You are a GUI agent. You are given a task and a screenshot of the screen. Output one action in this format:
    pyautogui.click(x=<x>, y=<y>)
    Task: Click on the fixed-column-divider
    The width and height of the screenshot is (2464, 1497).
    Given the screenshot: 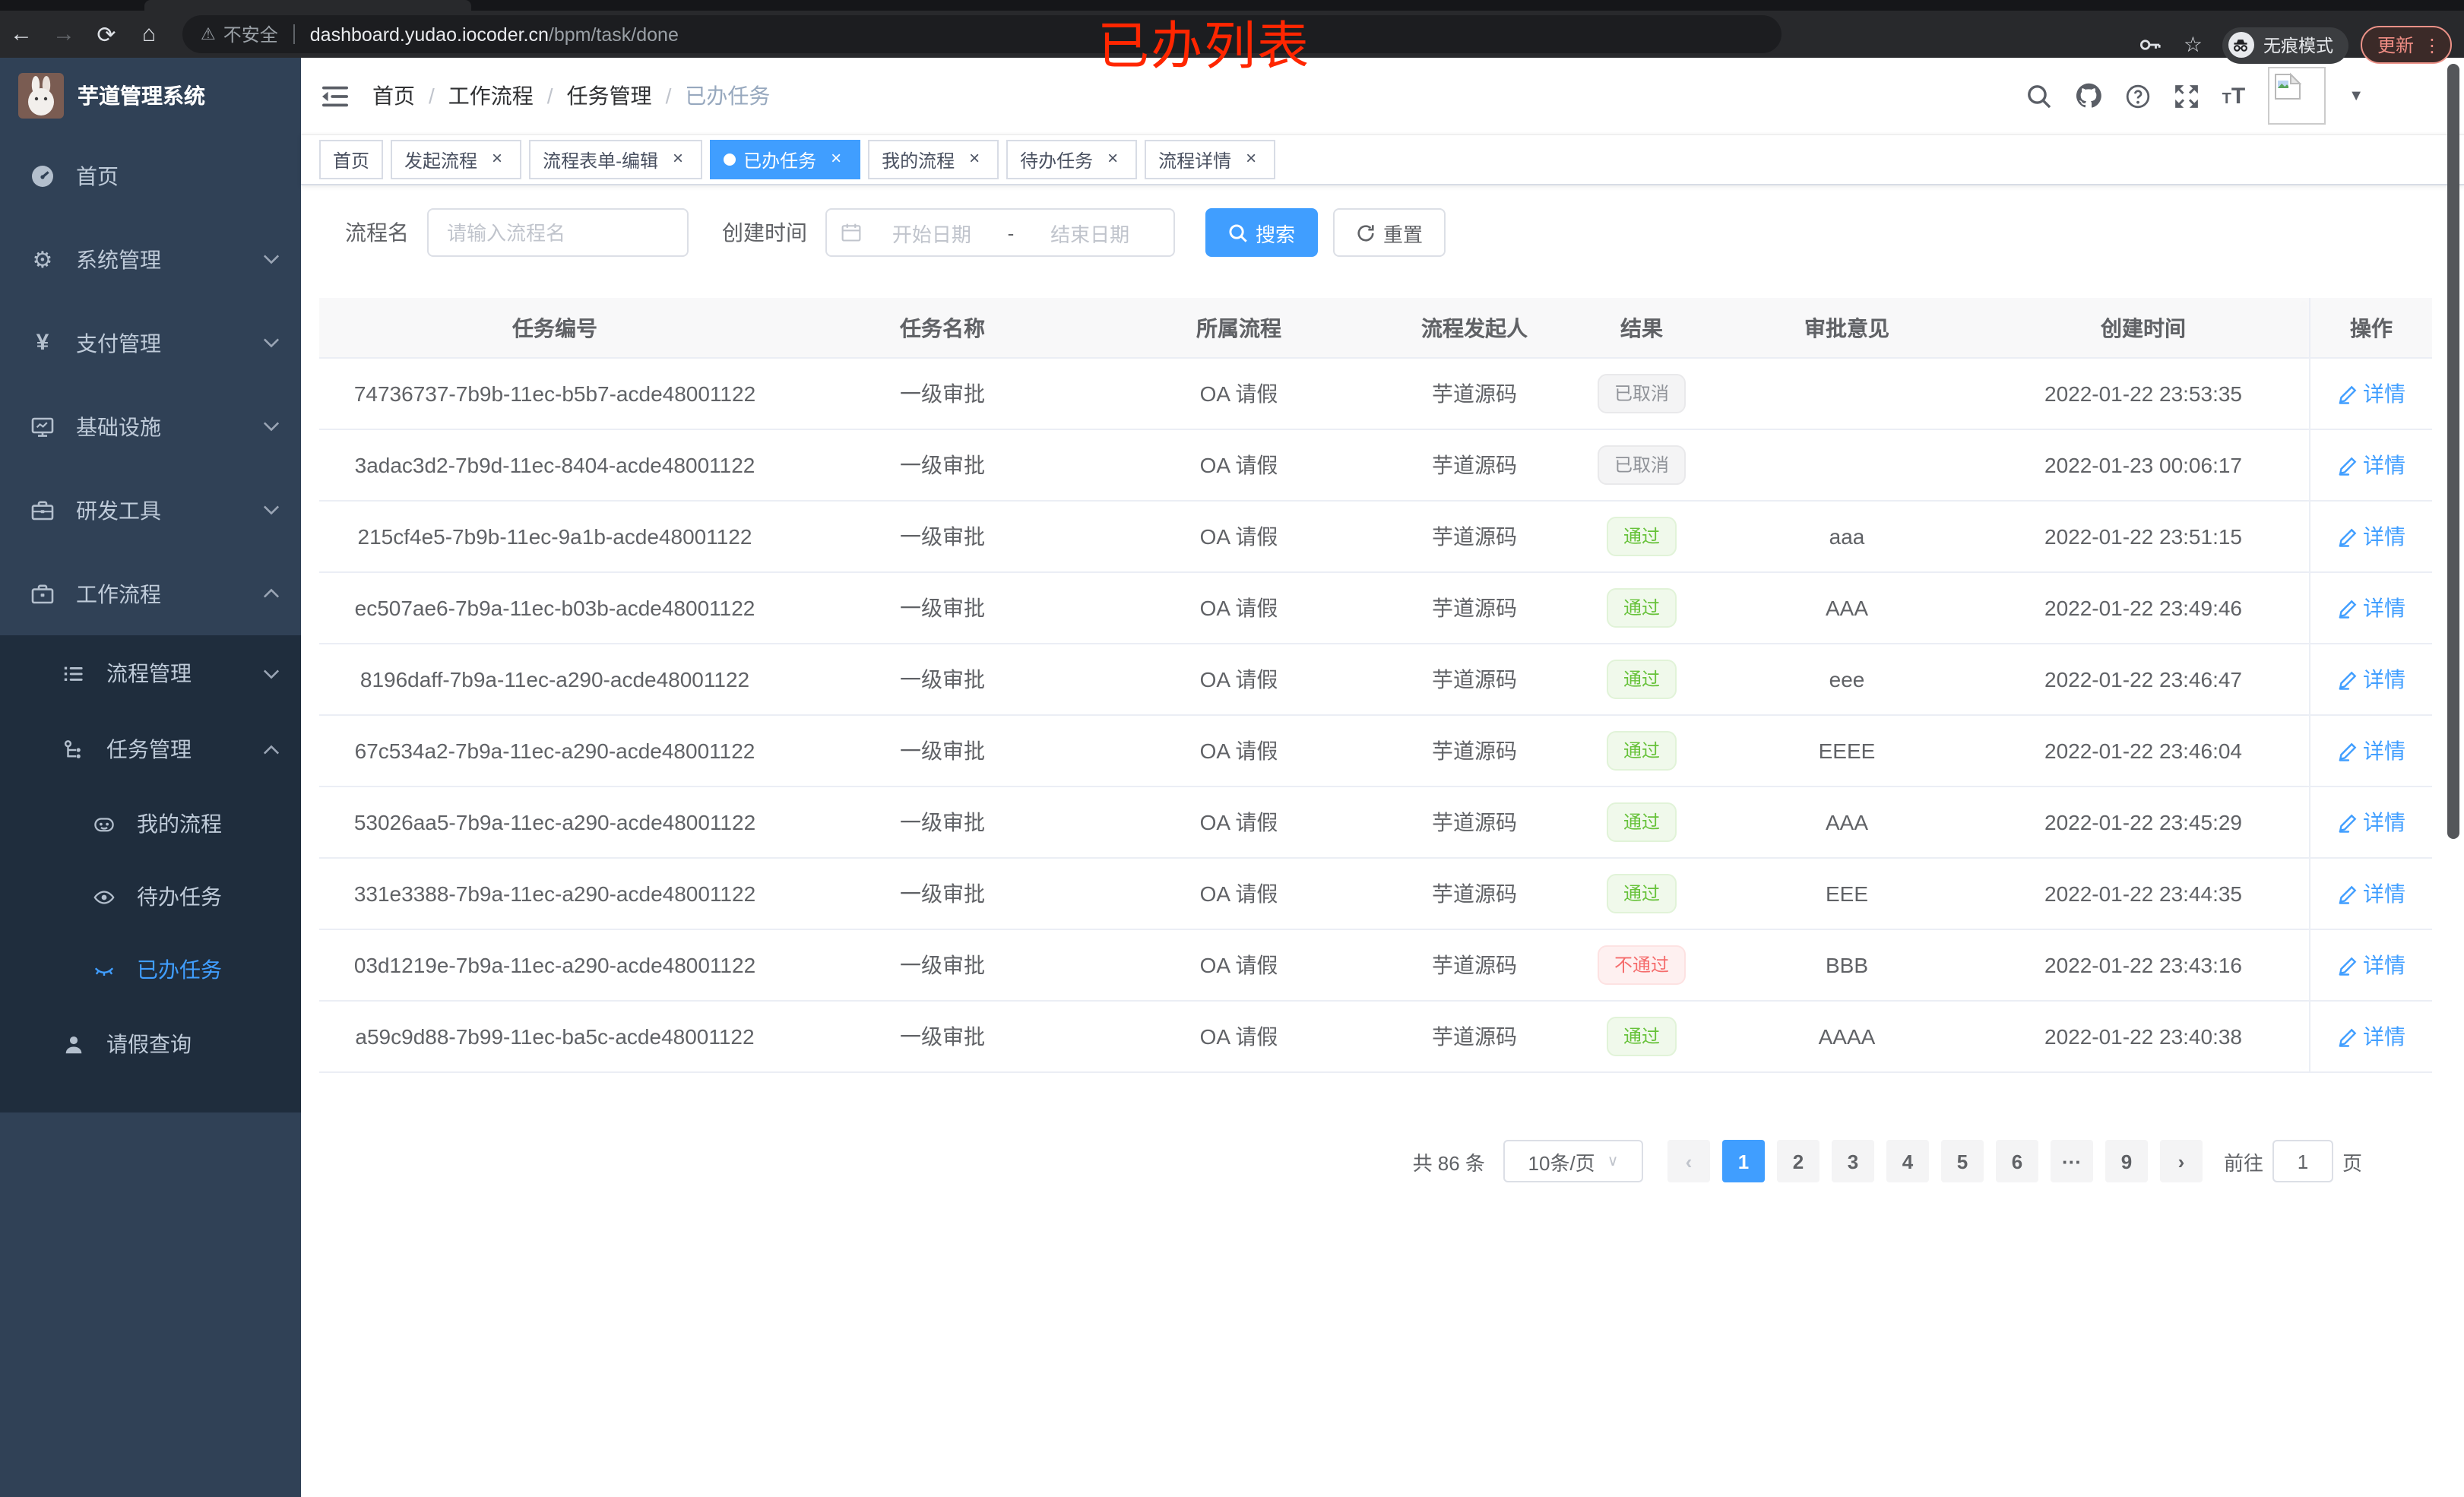 What is the action you would take?
    pyautogui.click(x=2309, y=685)
    